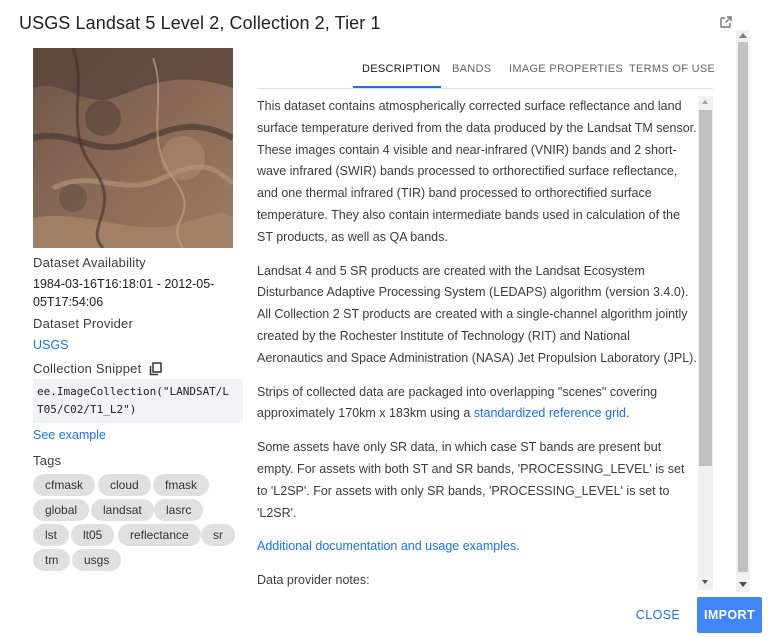 Image resolution: width=770 pixels, height=637 pixels. What do you see at coordinates (485, 88) in the screenshot?
I see `tab-divider` at bounding box center [485, 88].